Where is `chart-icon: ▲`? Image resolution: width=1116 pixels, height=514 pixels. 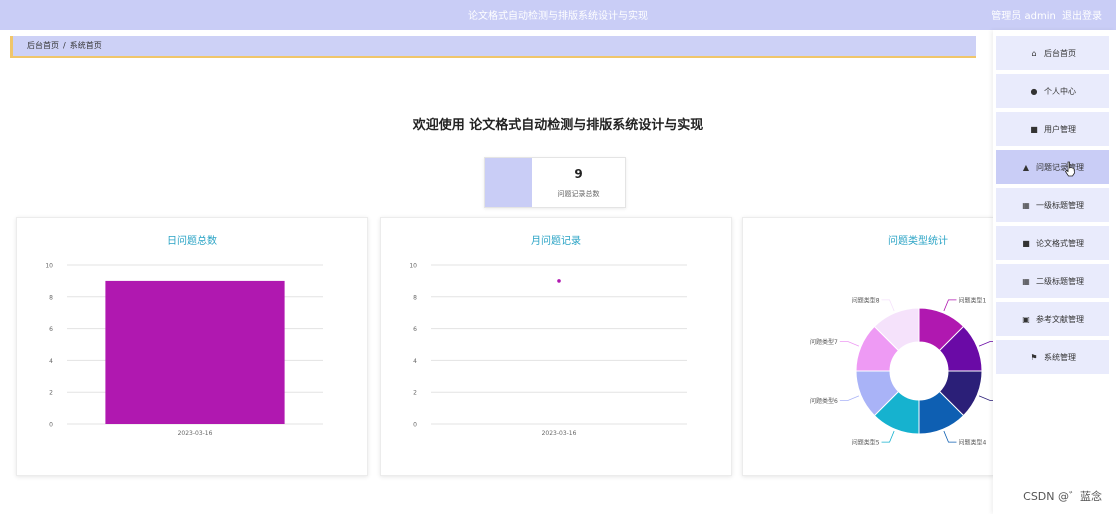
chart-icon: ▲ is located at coordinates (1026, 167).